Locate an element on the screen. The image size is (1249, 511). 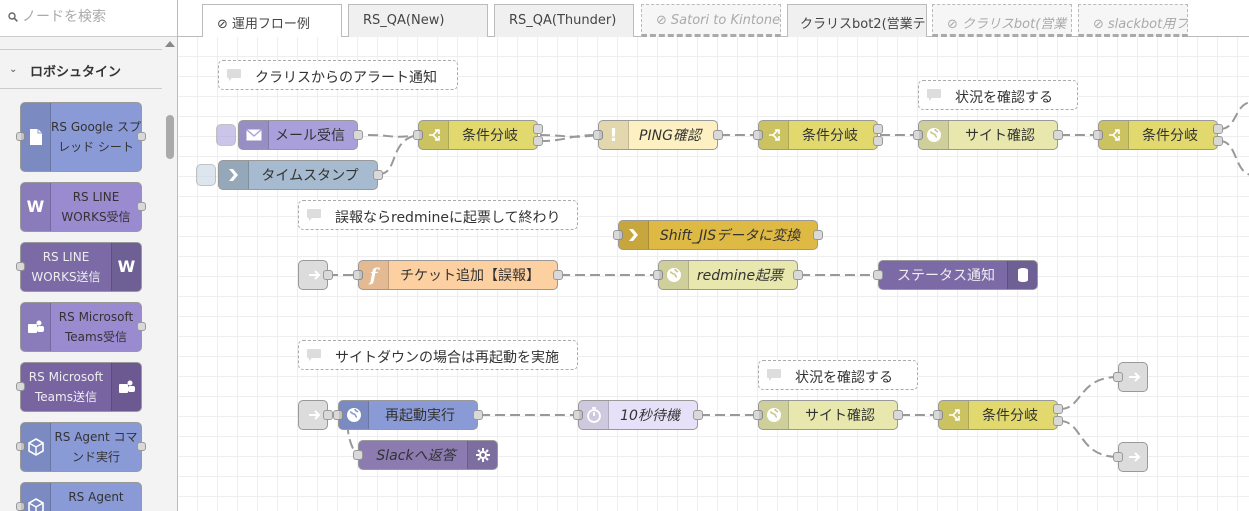
node-label: 再起動実行 is located at coordinates (420, 416).